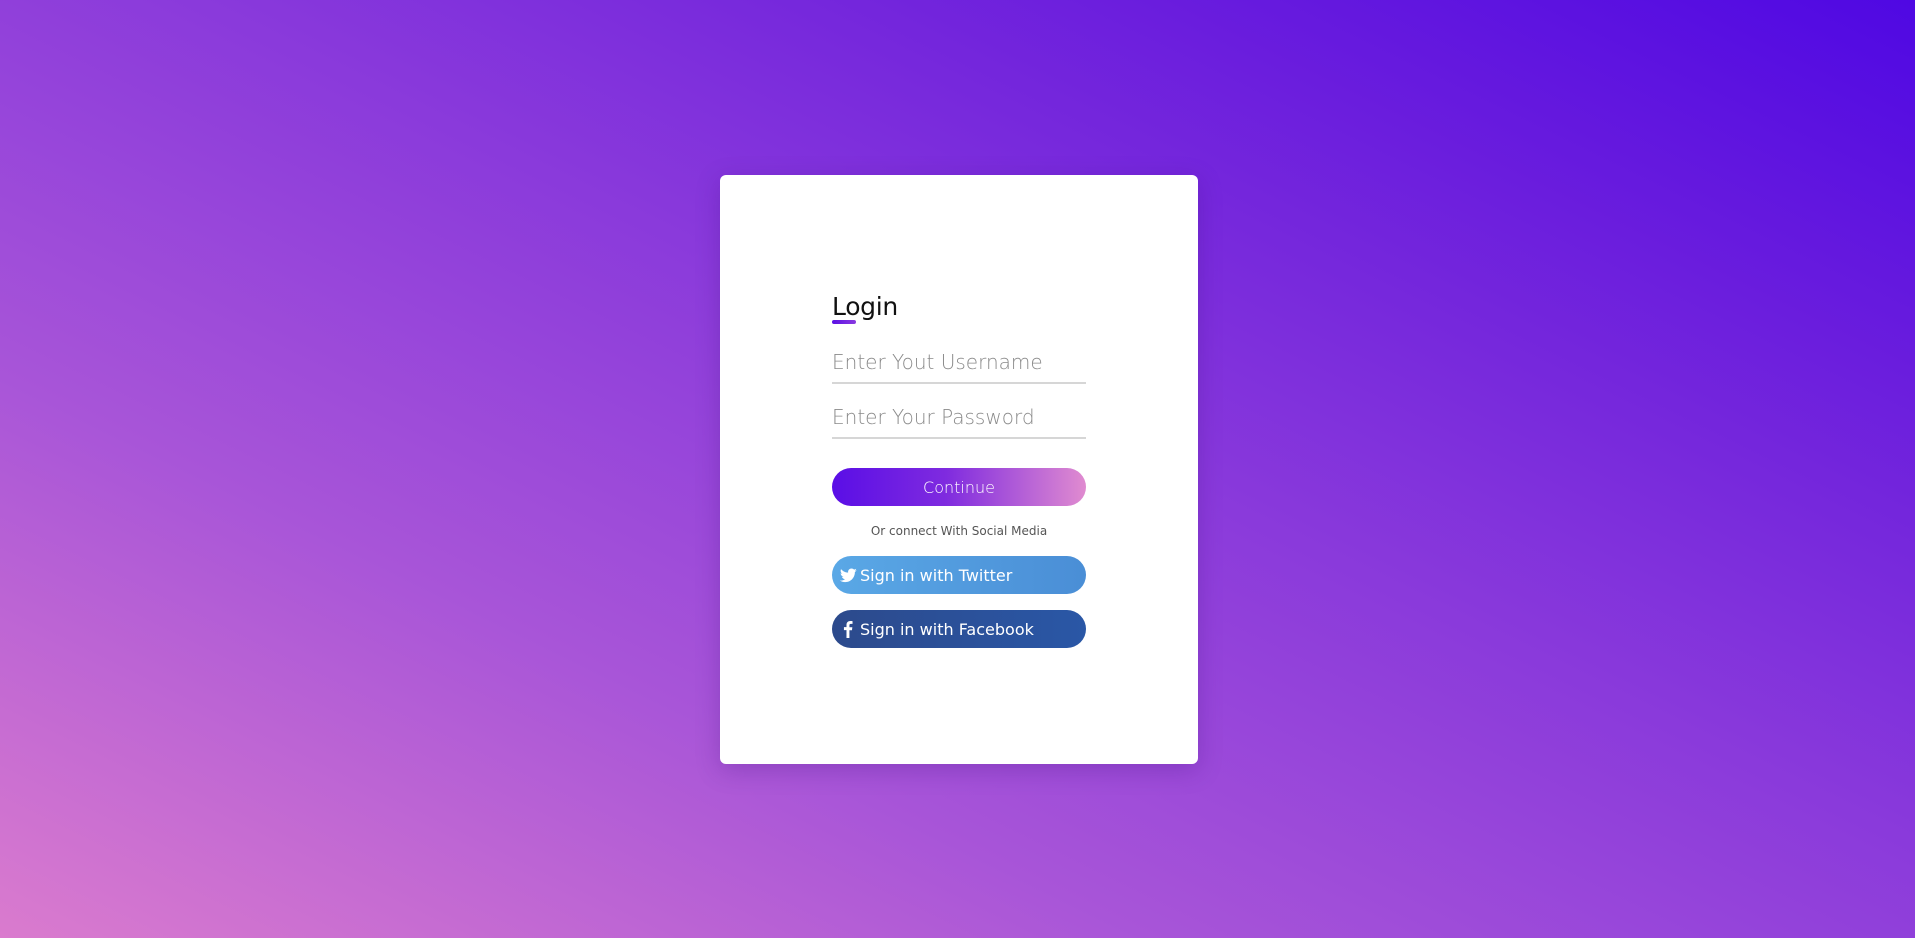 The image size is (1915, 938). What do you see at coordinates (959, 531) in the screenshot?
I see `social-divider-text: Or connect With Social Media` at bounding box center [959, 531].